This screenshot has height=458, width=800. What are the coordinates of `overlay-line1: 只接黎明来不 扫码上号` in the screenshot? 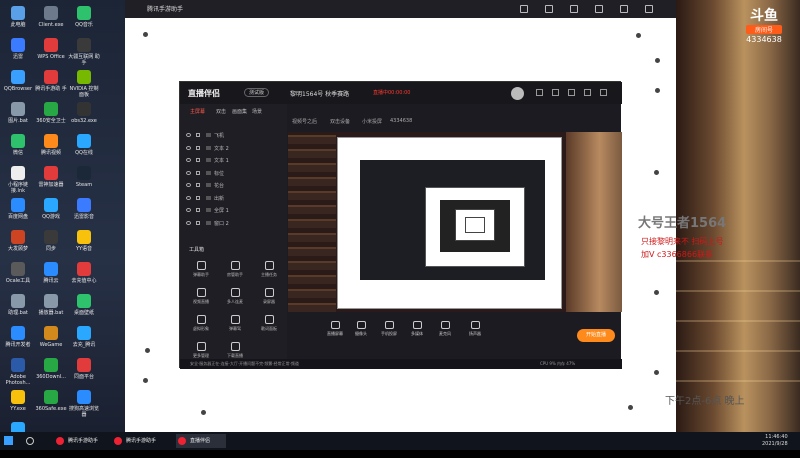 It's located at (682, 241).